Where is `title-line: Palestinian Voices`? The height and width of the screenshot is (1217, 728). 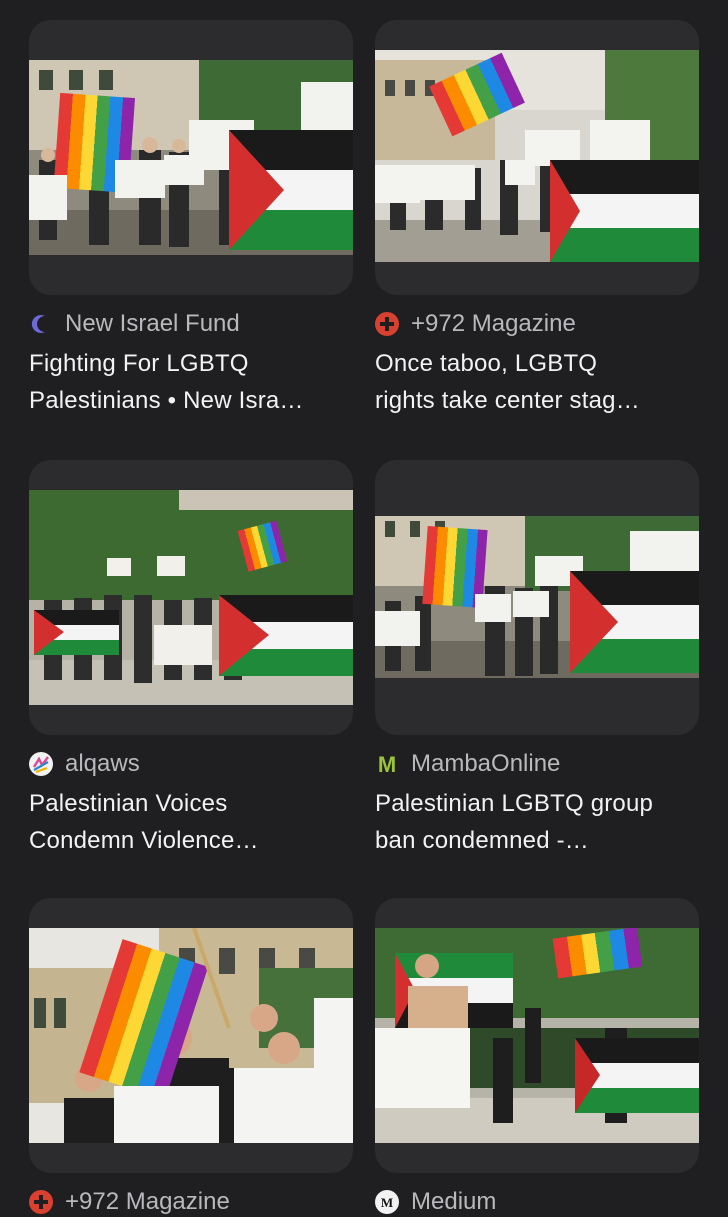 title-line: Palestinian Voices is located at coordinates (128, 803).